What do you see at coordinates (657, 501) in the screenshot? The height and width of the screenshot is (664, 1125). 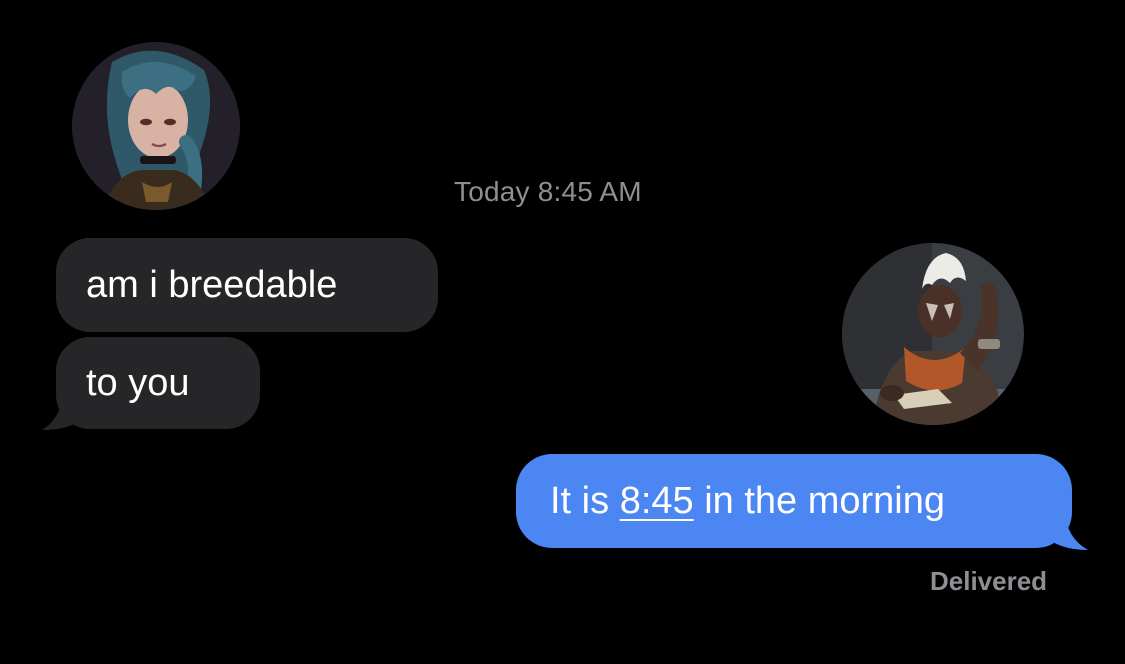 I see `time-link: 8:45` at bounding box center [657, 501].